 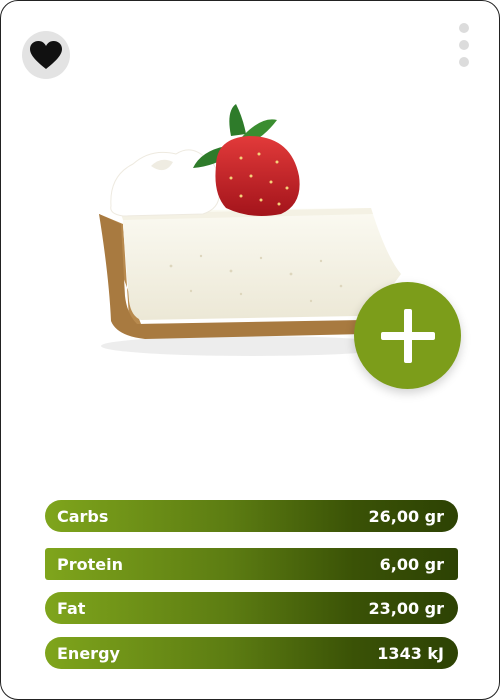 What do you see at coordinates (90, 564) in the screenshot?
I see `nutrient-label: Protein` at bounding box center [90, 564].